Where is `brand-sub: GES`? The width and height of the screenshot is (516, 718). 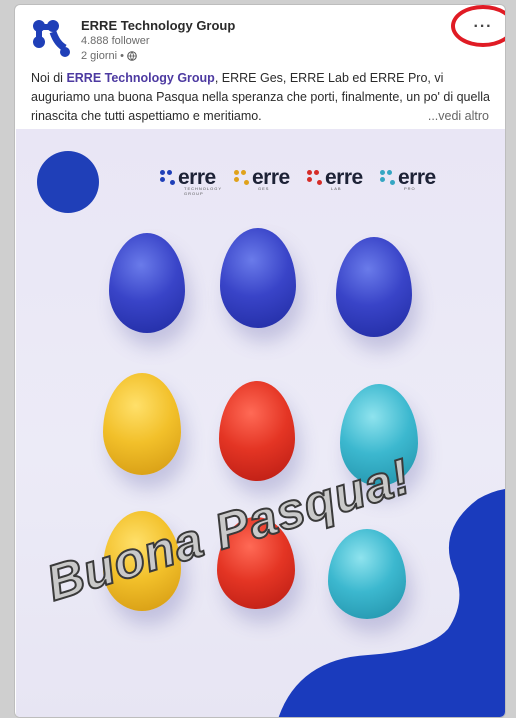 brand-sub: GES is located at coordinates (264, 188).